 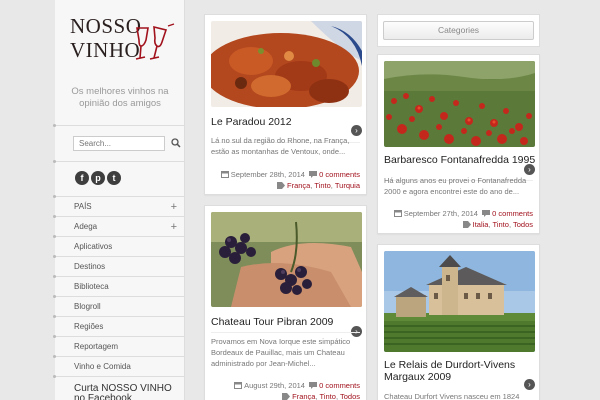 What do you see at coordinates (481, 224) in the screenshot?
I see `tag-link: Italia` at bounding box center [481, 224].